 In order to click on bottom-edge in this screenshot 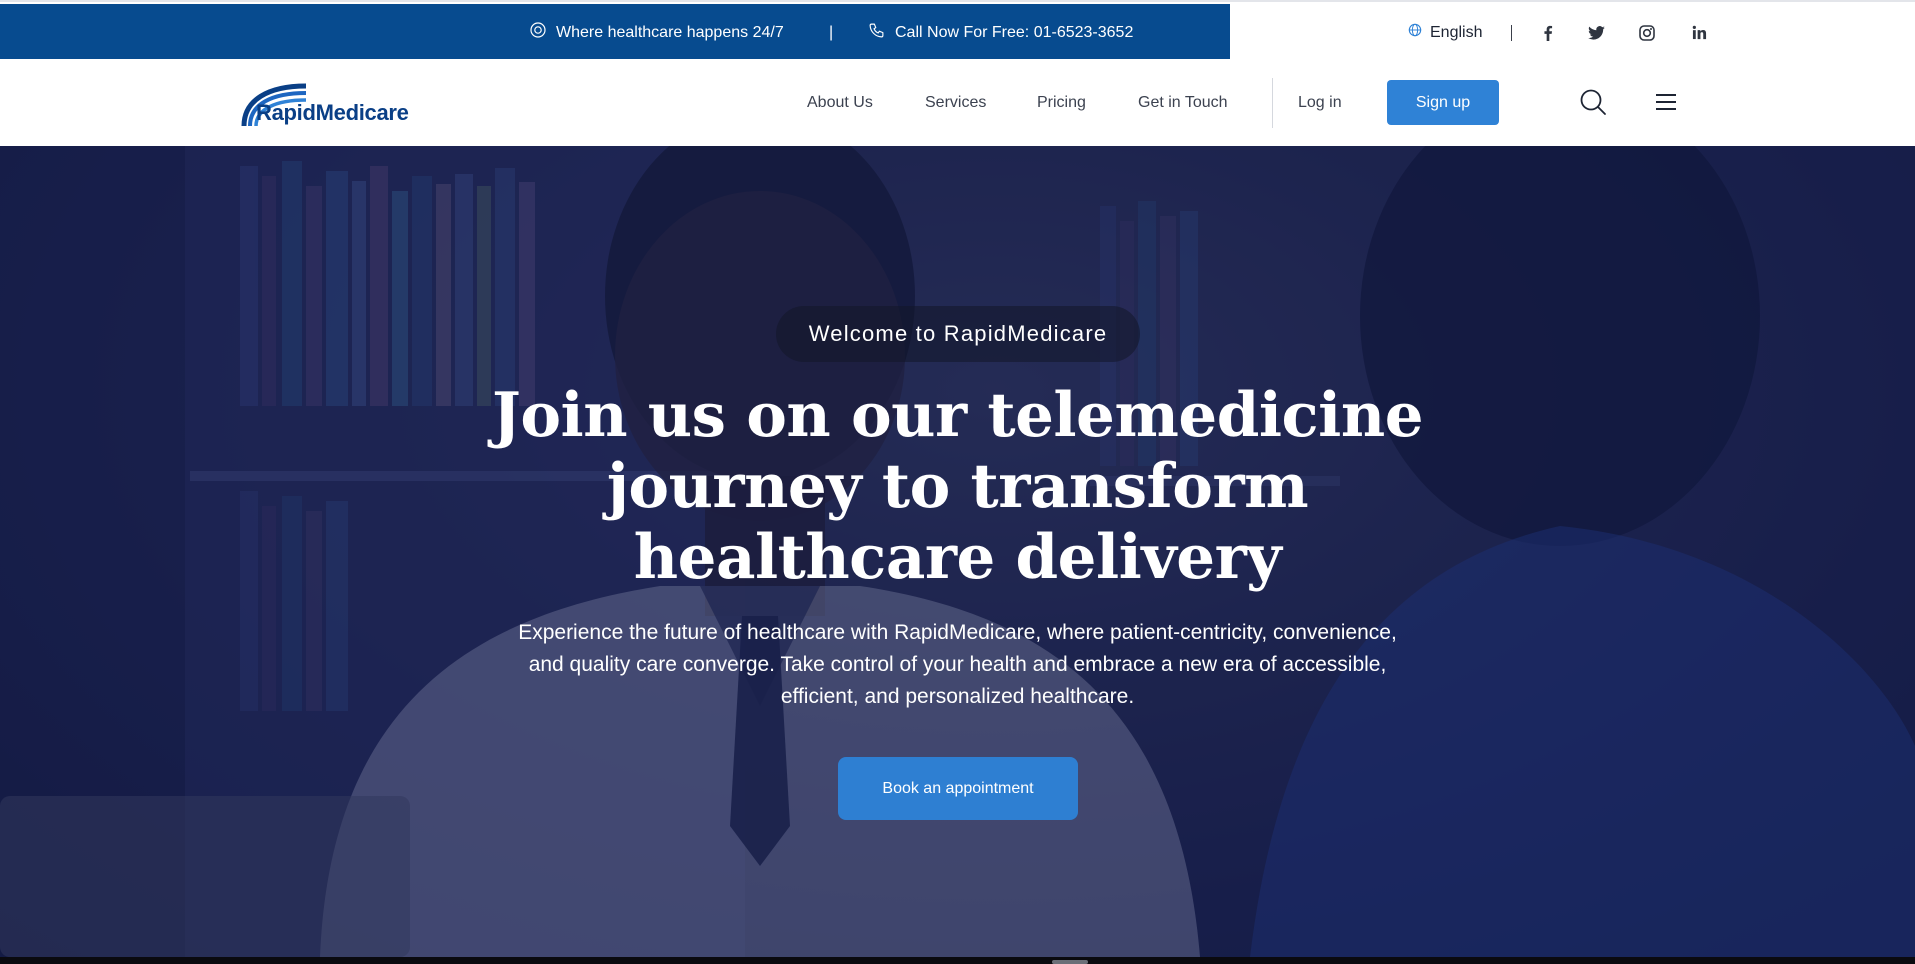, I will do `click(957, 960)`.